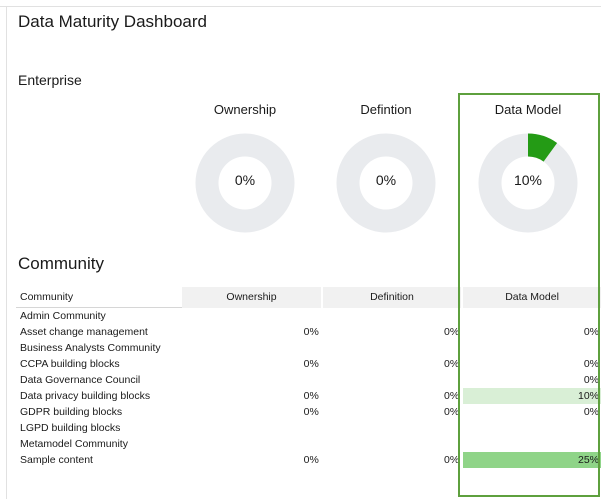 The height and width of the screenshot is (499, 601). I want to click on column-header-ownership: Ownership, so click(251, 297).